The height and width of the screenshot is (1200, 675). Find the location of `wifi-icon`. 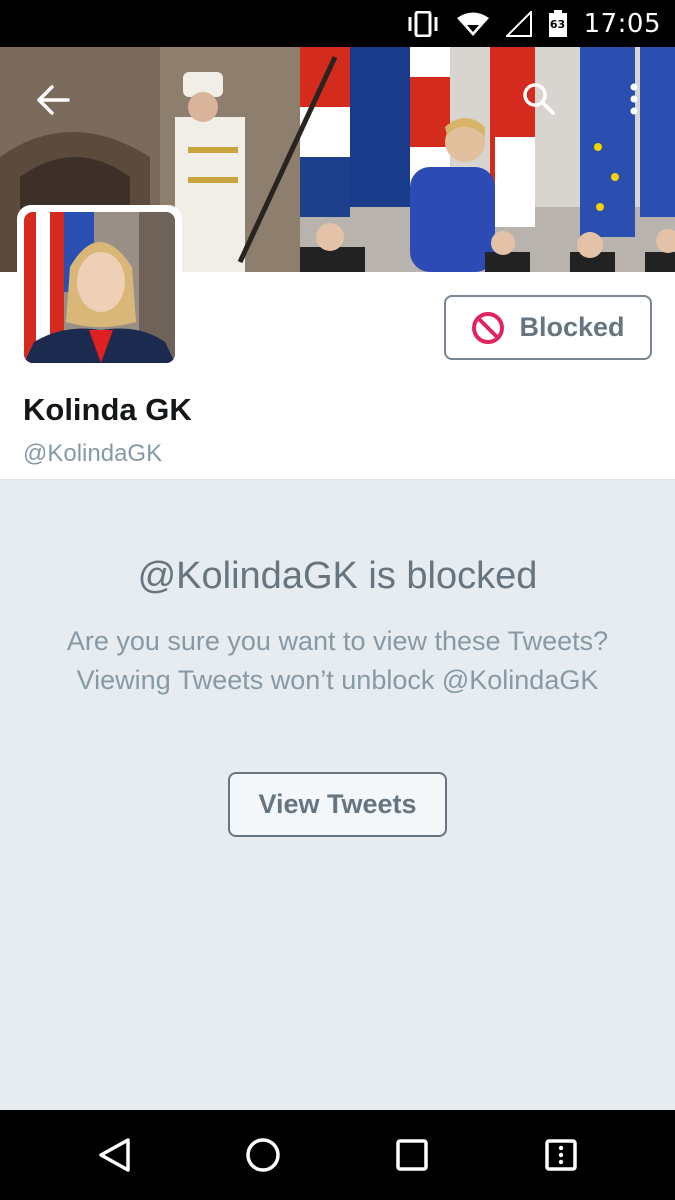

wifi-icon is located at coordinates (473, 24).